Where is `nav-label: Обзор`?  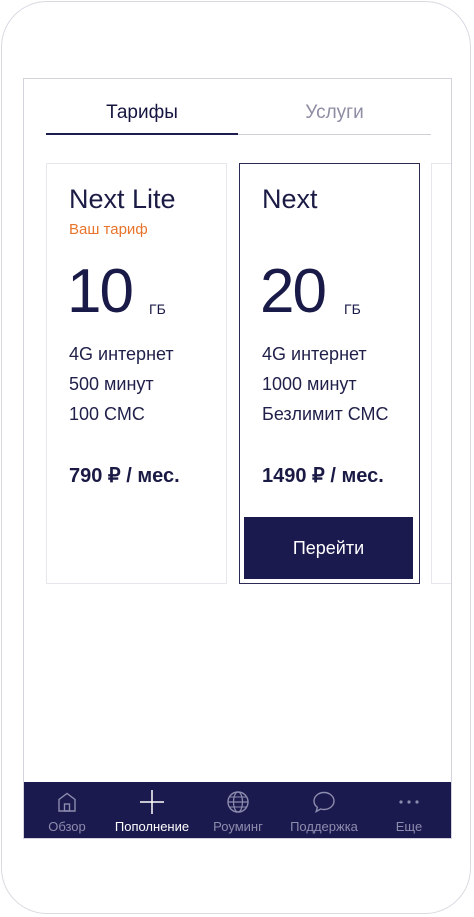 nav-label: Обзор is located at coordinates (67, 826).